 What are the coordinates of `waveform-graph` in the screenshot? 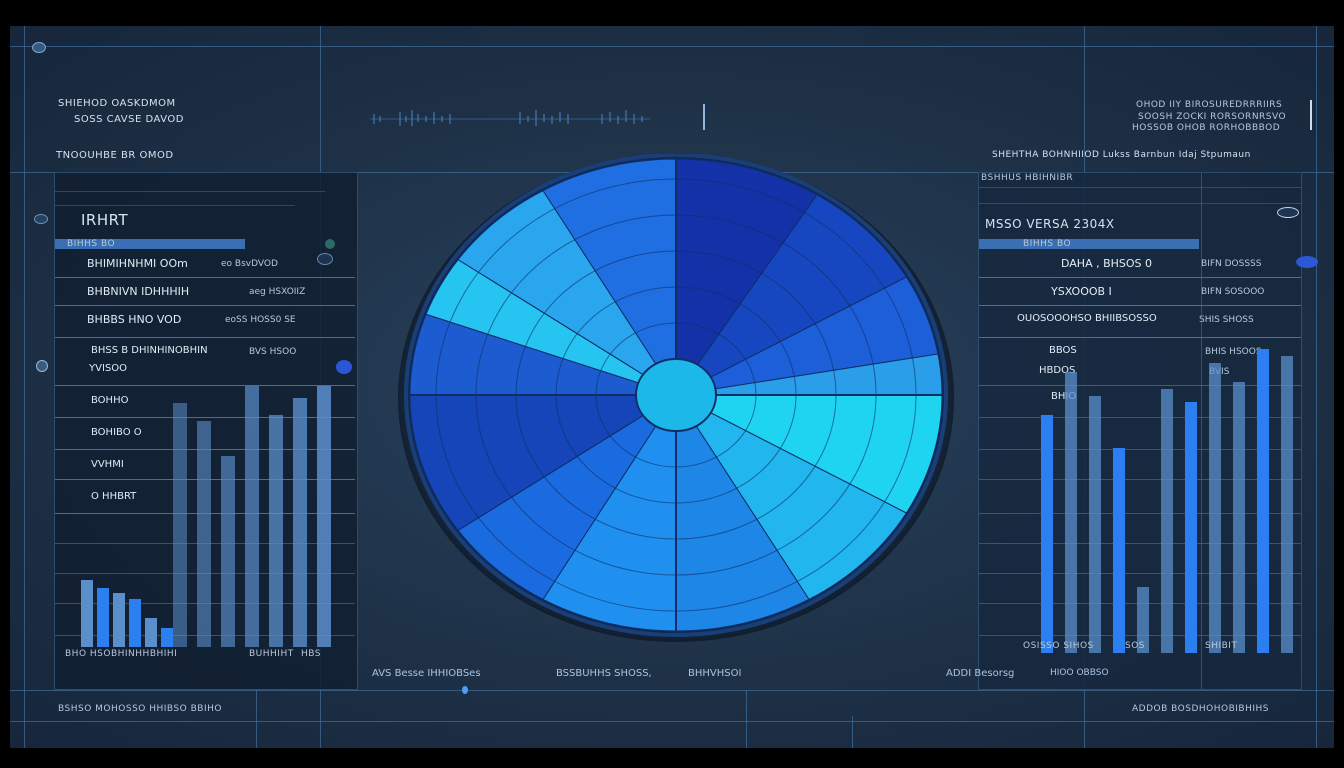 It's located at (537, 117).